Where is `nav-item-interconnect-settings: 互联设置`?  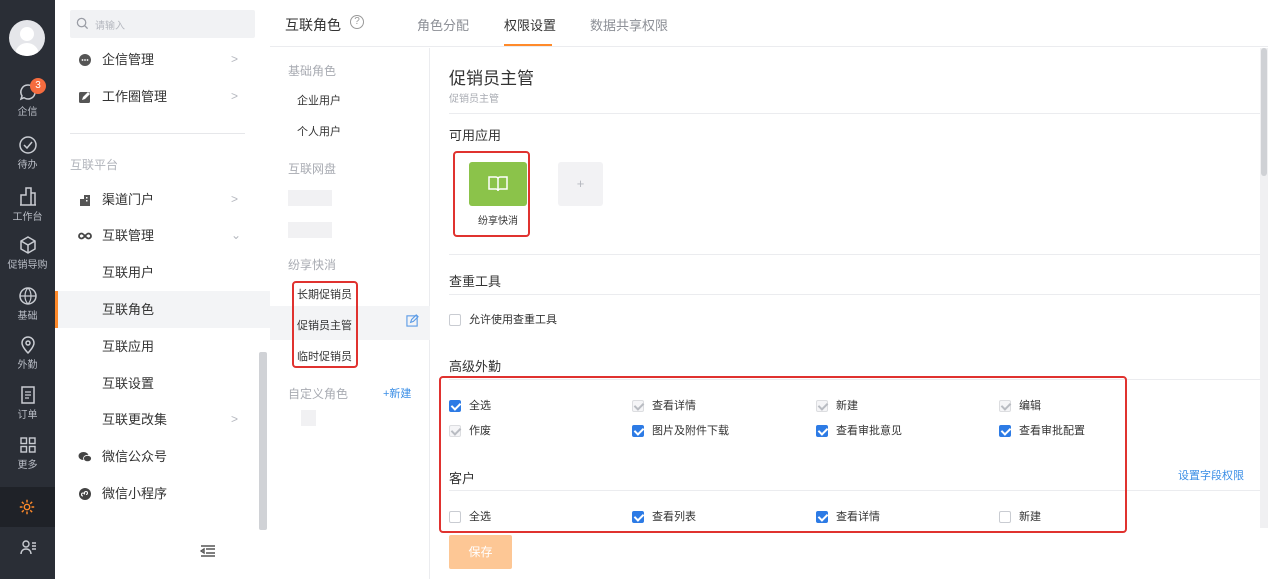 nav-item-interconnect-settings: 互联设置 is located at coordinates (162, 383).